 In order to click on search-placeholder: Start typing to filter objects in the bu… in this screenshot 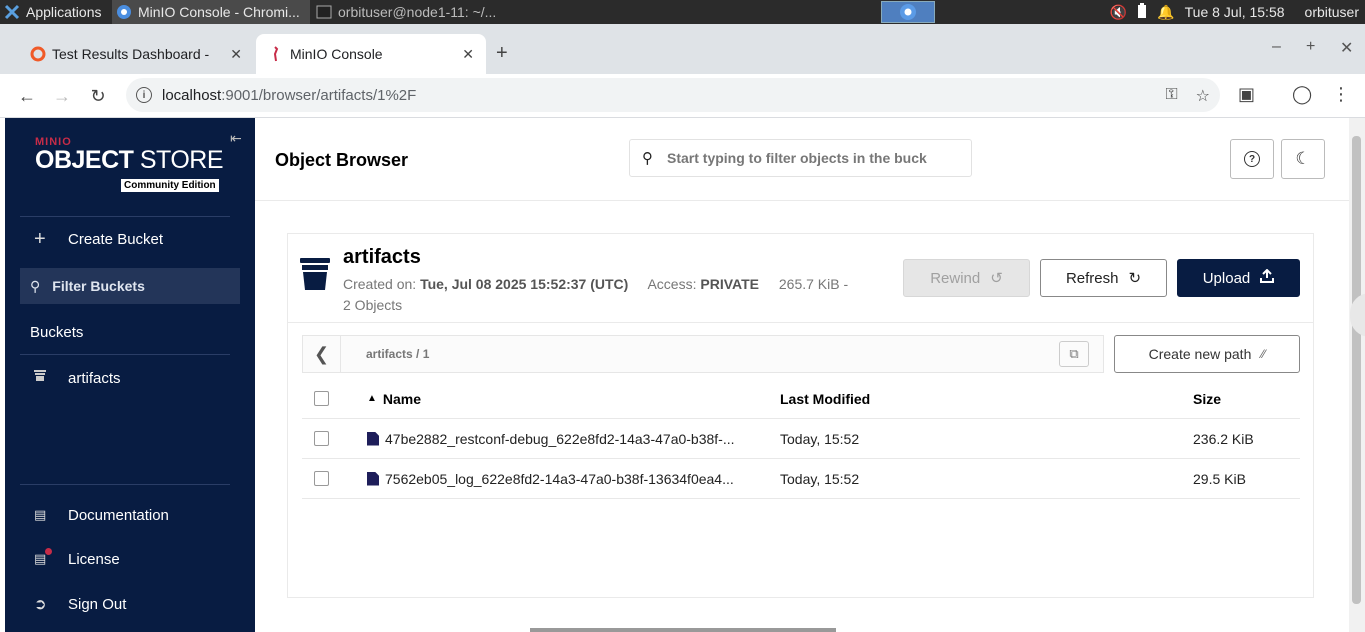, I will do `click(797, 158)`.